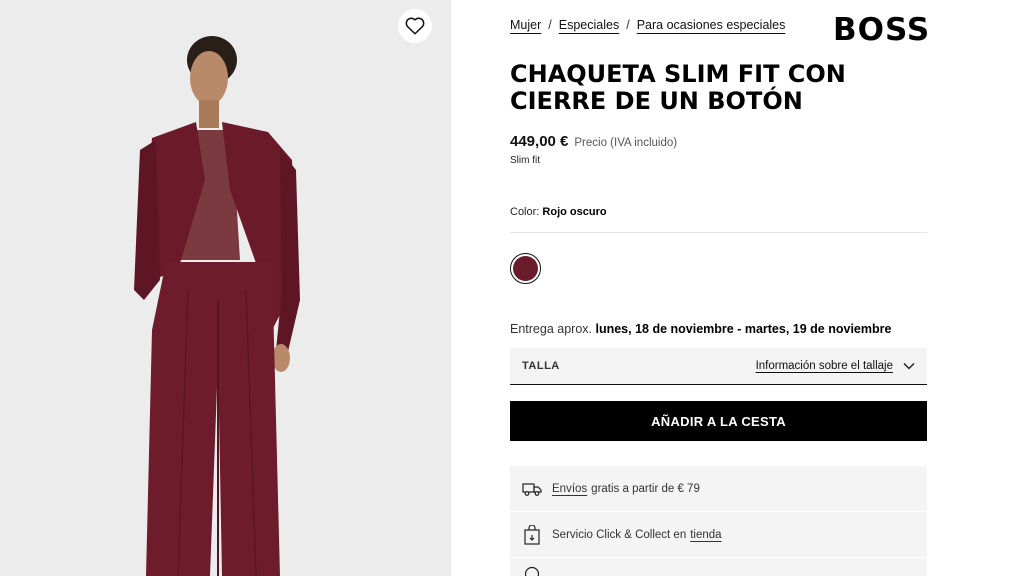 This screenshot has width=1024, height=576. What do you see at coordinates (525, 160) in the screenshot?
I see `product-fit: Slim fit` at bounding box center [525, 160].